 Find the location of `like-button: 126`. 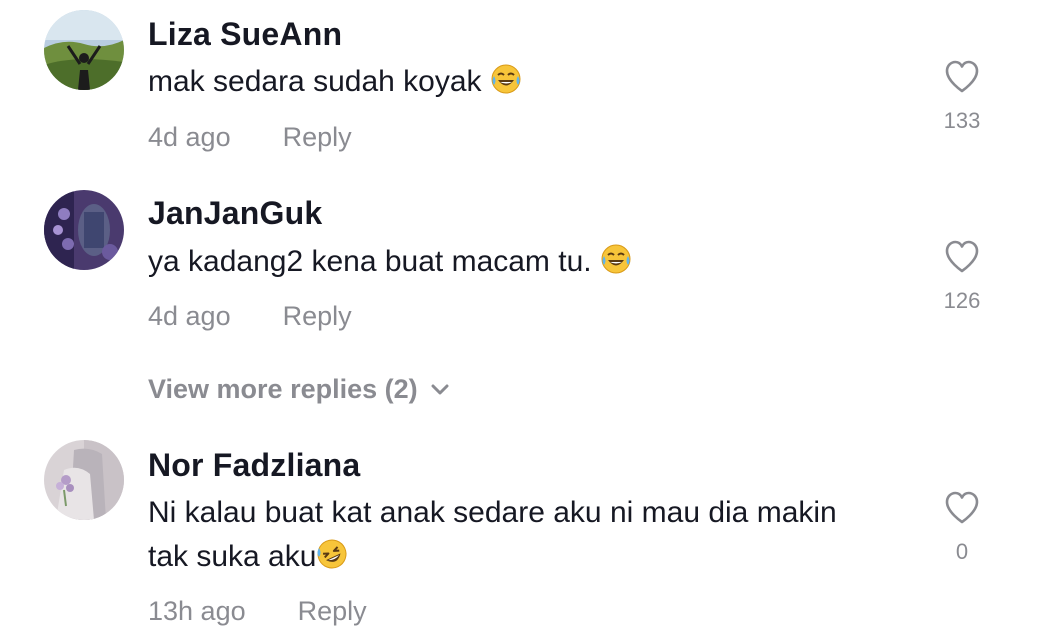

like-button: 126 is located at coordinates (962, 277).